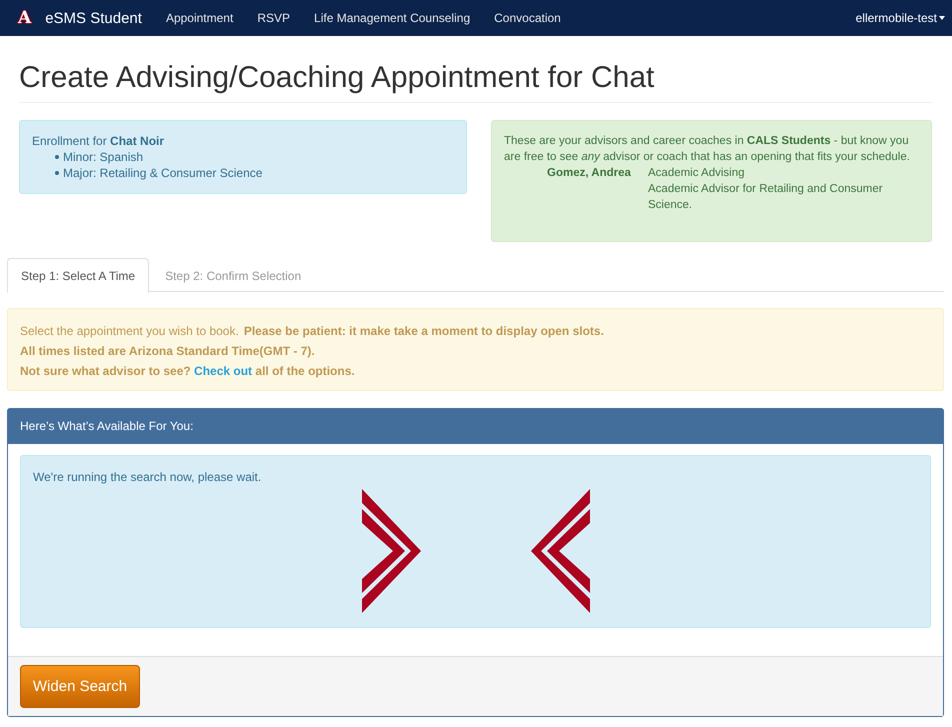 This screenshot has width=952, height=727. What do you see at coordinates (560, 551) in the screenshot?
I see `chevrons-left-icon` at bounding box center [560, 551].